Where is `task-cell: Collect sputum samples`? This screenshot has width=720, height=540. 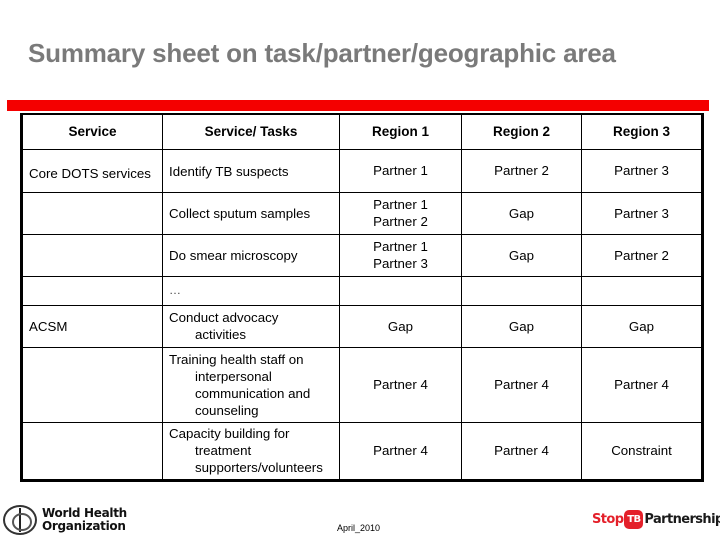
task-cell: Collect sputum samples is located at coordinates (251, 213).